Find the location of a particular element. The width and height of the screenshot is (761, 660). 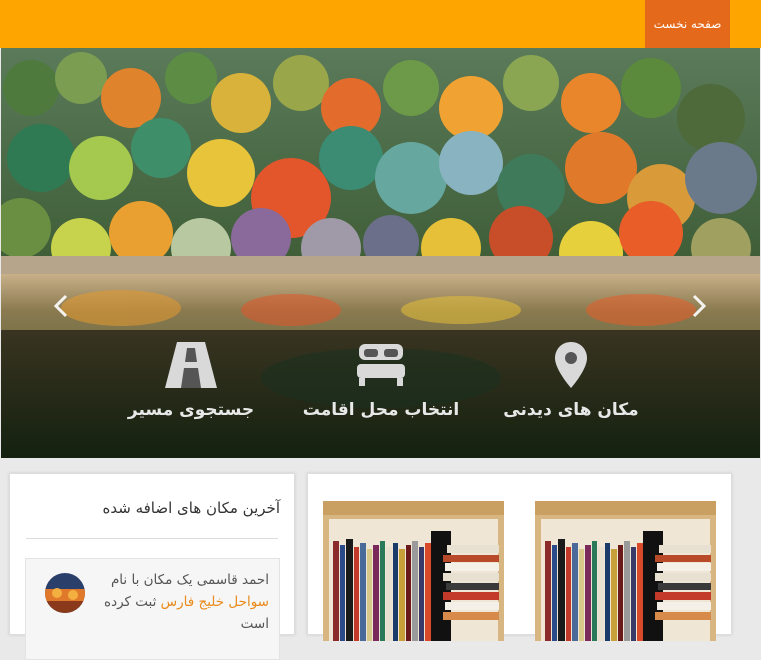

feature-sights-label: مکان های دیدنی is located at coordinates (571, 410).